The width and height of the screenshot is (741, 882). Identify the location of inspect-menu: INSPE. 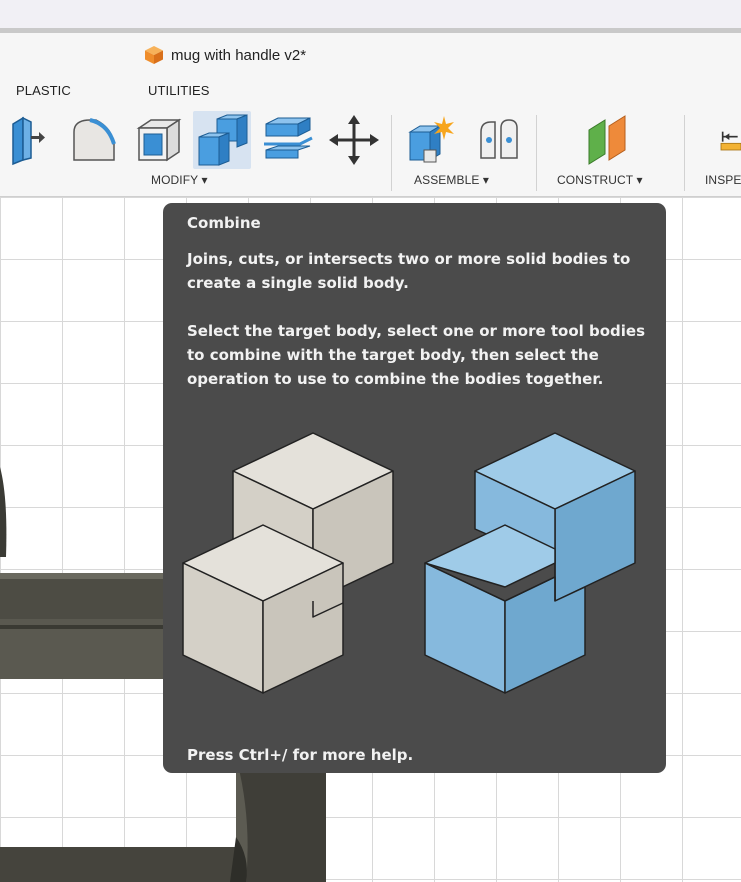
(723, 180).